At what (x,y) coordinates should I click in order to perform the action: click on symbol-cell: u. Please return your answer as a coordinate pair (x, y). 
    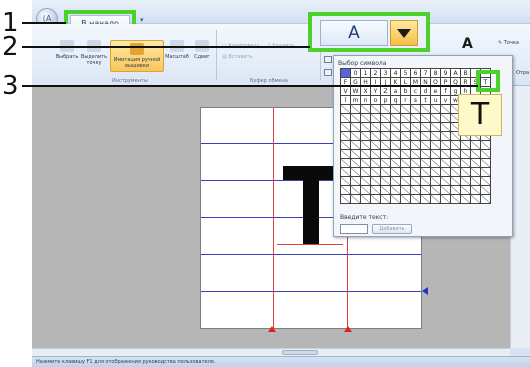
    Looking at the image, I should click on (435, 100).